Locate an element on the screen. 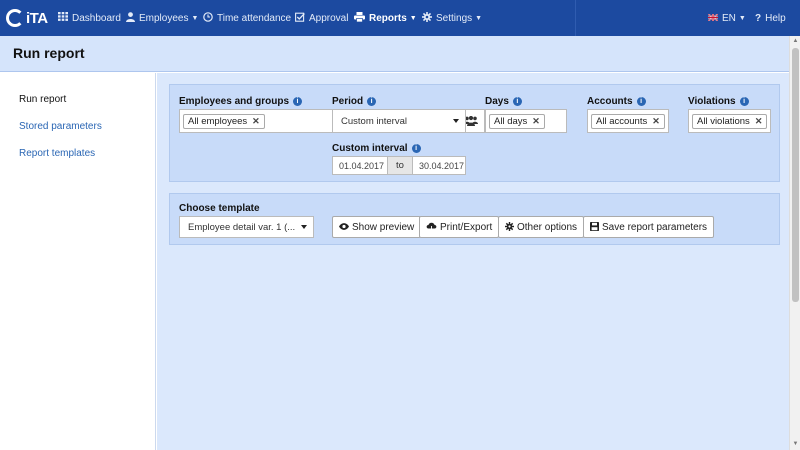  clock-icon is located at coordinates (208, 18).